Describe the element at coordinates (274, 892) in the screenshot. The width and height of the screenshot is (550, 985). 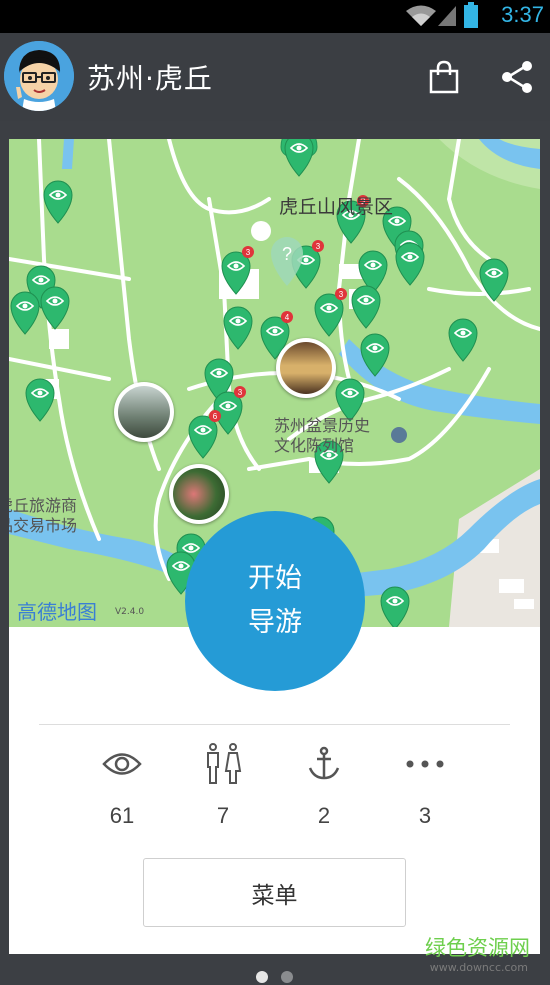
I see `menu-button: 菜单` at that location.